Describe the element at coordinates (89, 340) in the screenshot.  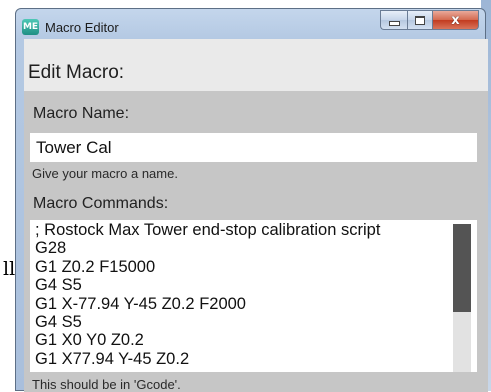
I see `command-line: G1 X0 Y0 Z0.2` at that location.